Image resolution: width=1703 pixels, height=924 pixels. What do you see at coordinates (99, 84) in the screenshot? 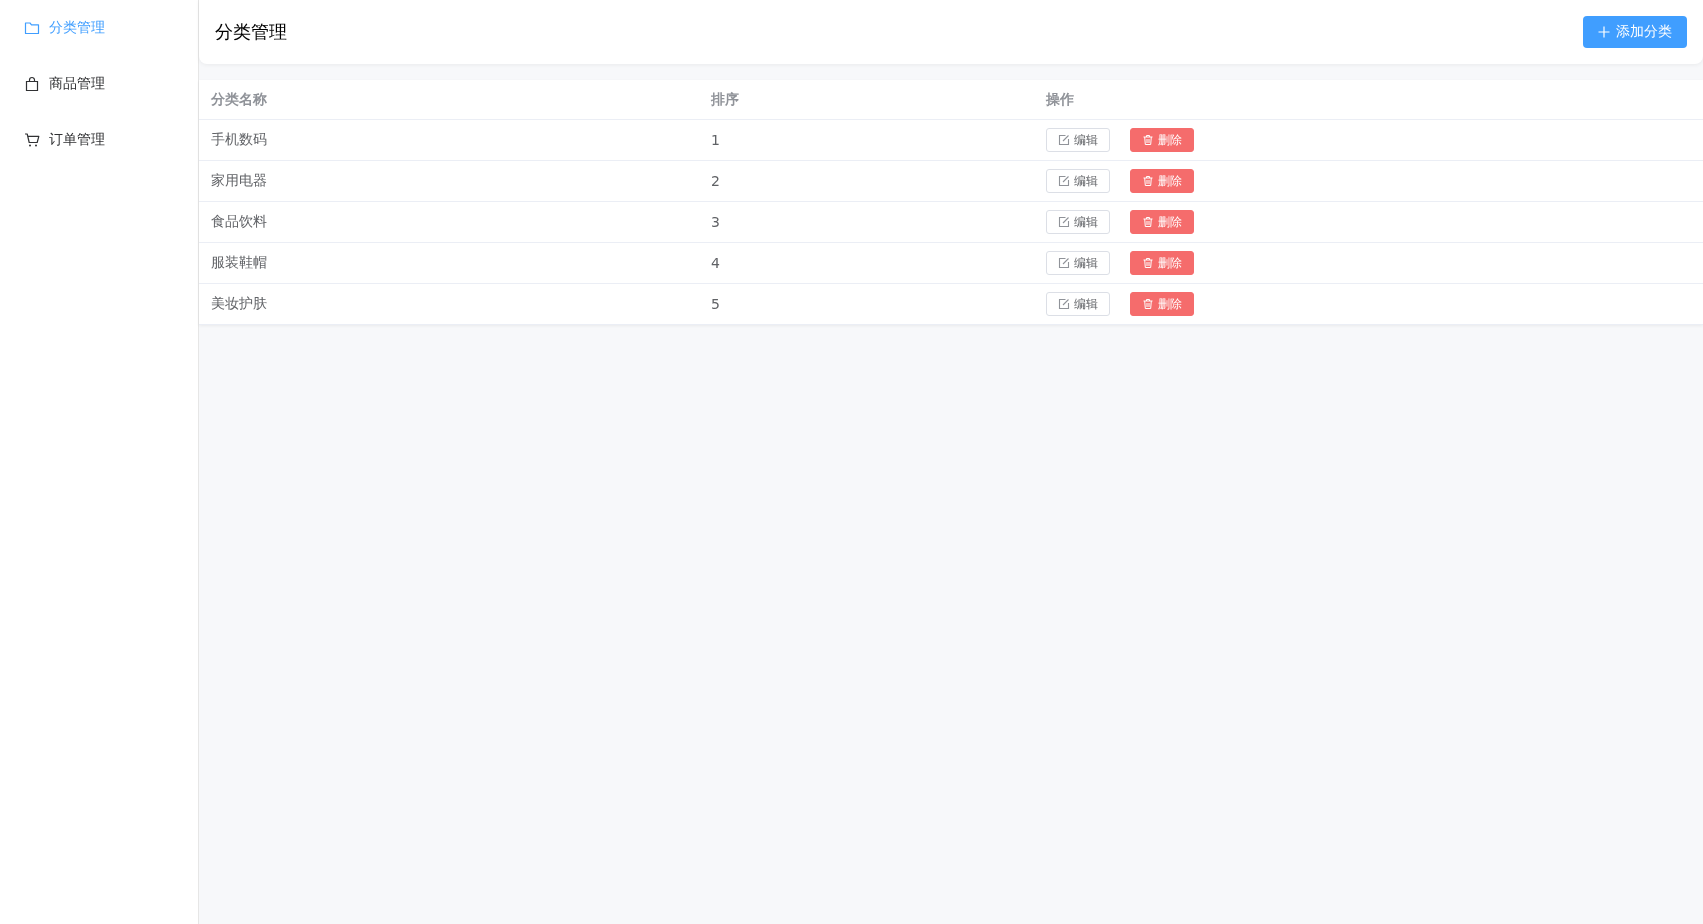
I see `sidebar-item: 商品管理` at bounding box center [99, 84].